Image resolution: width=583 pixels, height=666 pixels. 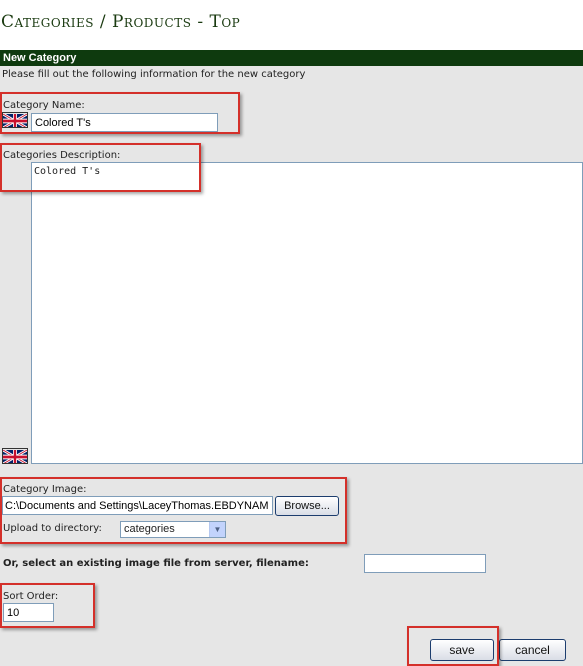 What do you see at coordinates (425, 563) in the screenshot?
I see `existing-file-input` at bounding box center [425, 563].